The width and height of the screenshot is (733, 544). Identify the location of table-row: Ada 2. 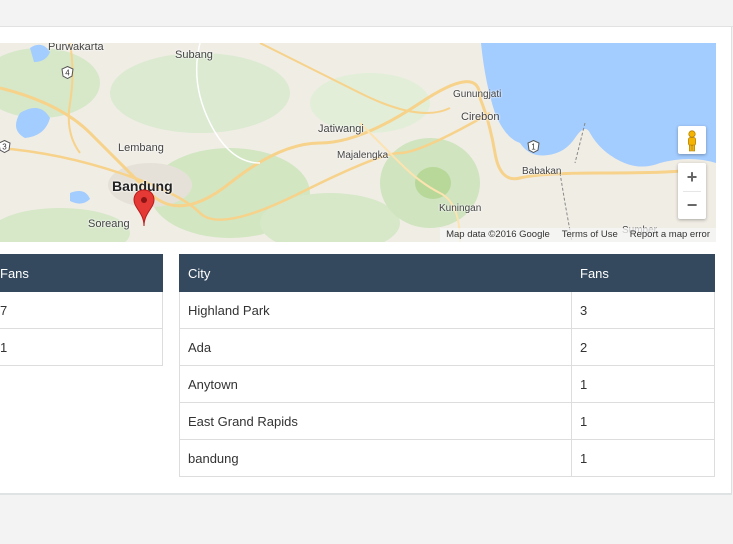
(447, 347).